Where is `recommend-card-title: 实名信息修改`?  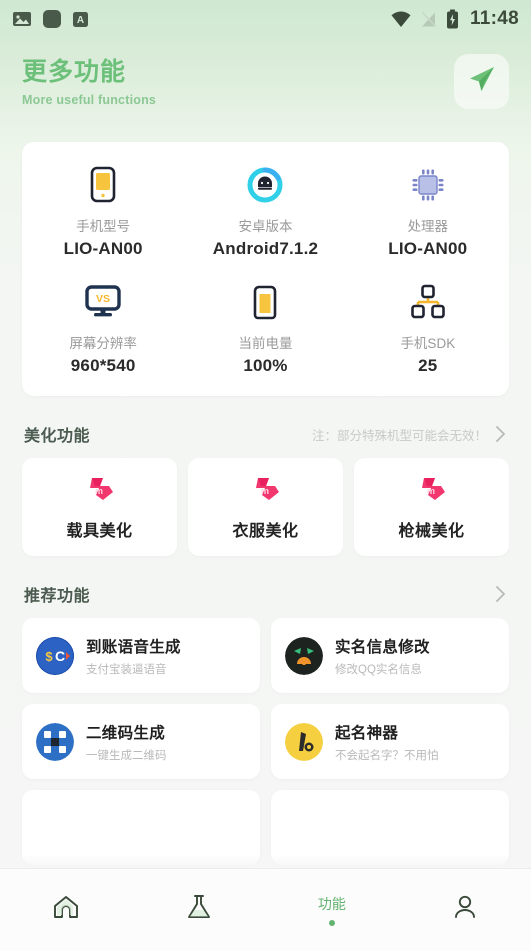
recommend-card-title: 实名信息修改 is located at coordinates (382, 647).